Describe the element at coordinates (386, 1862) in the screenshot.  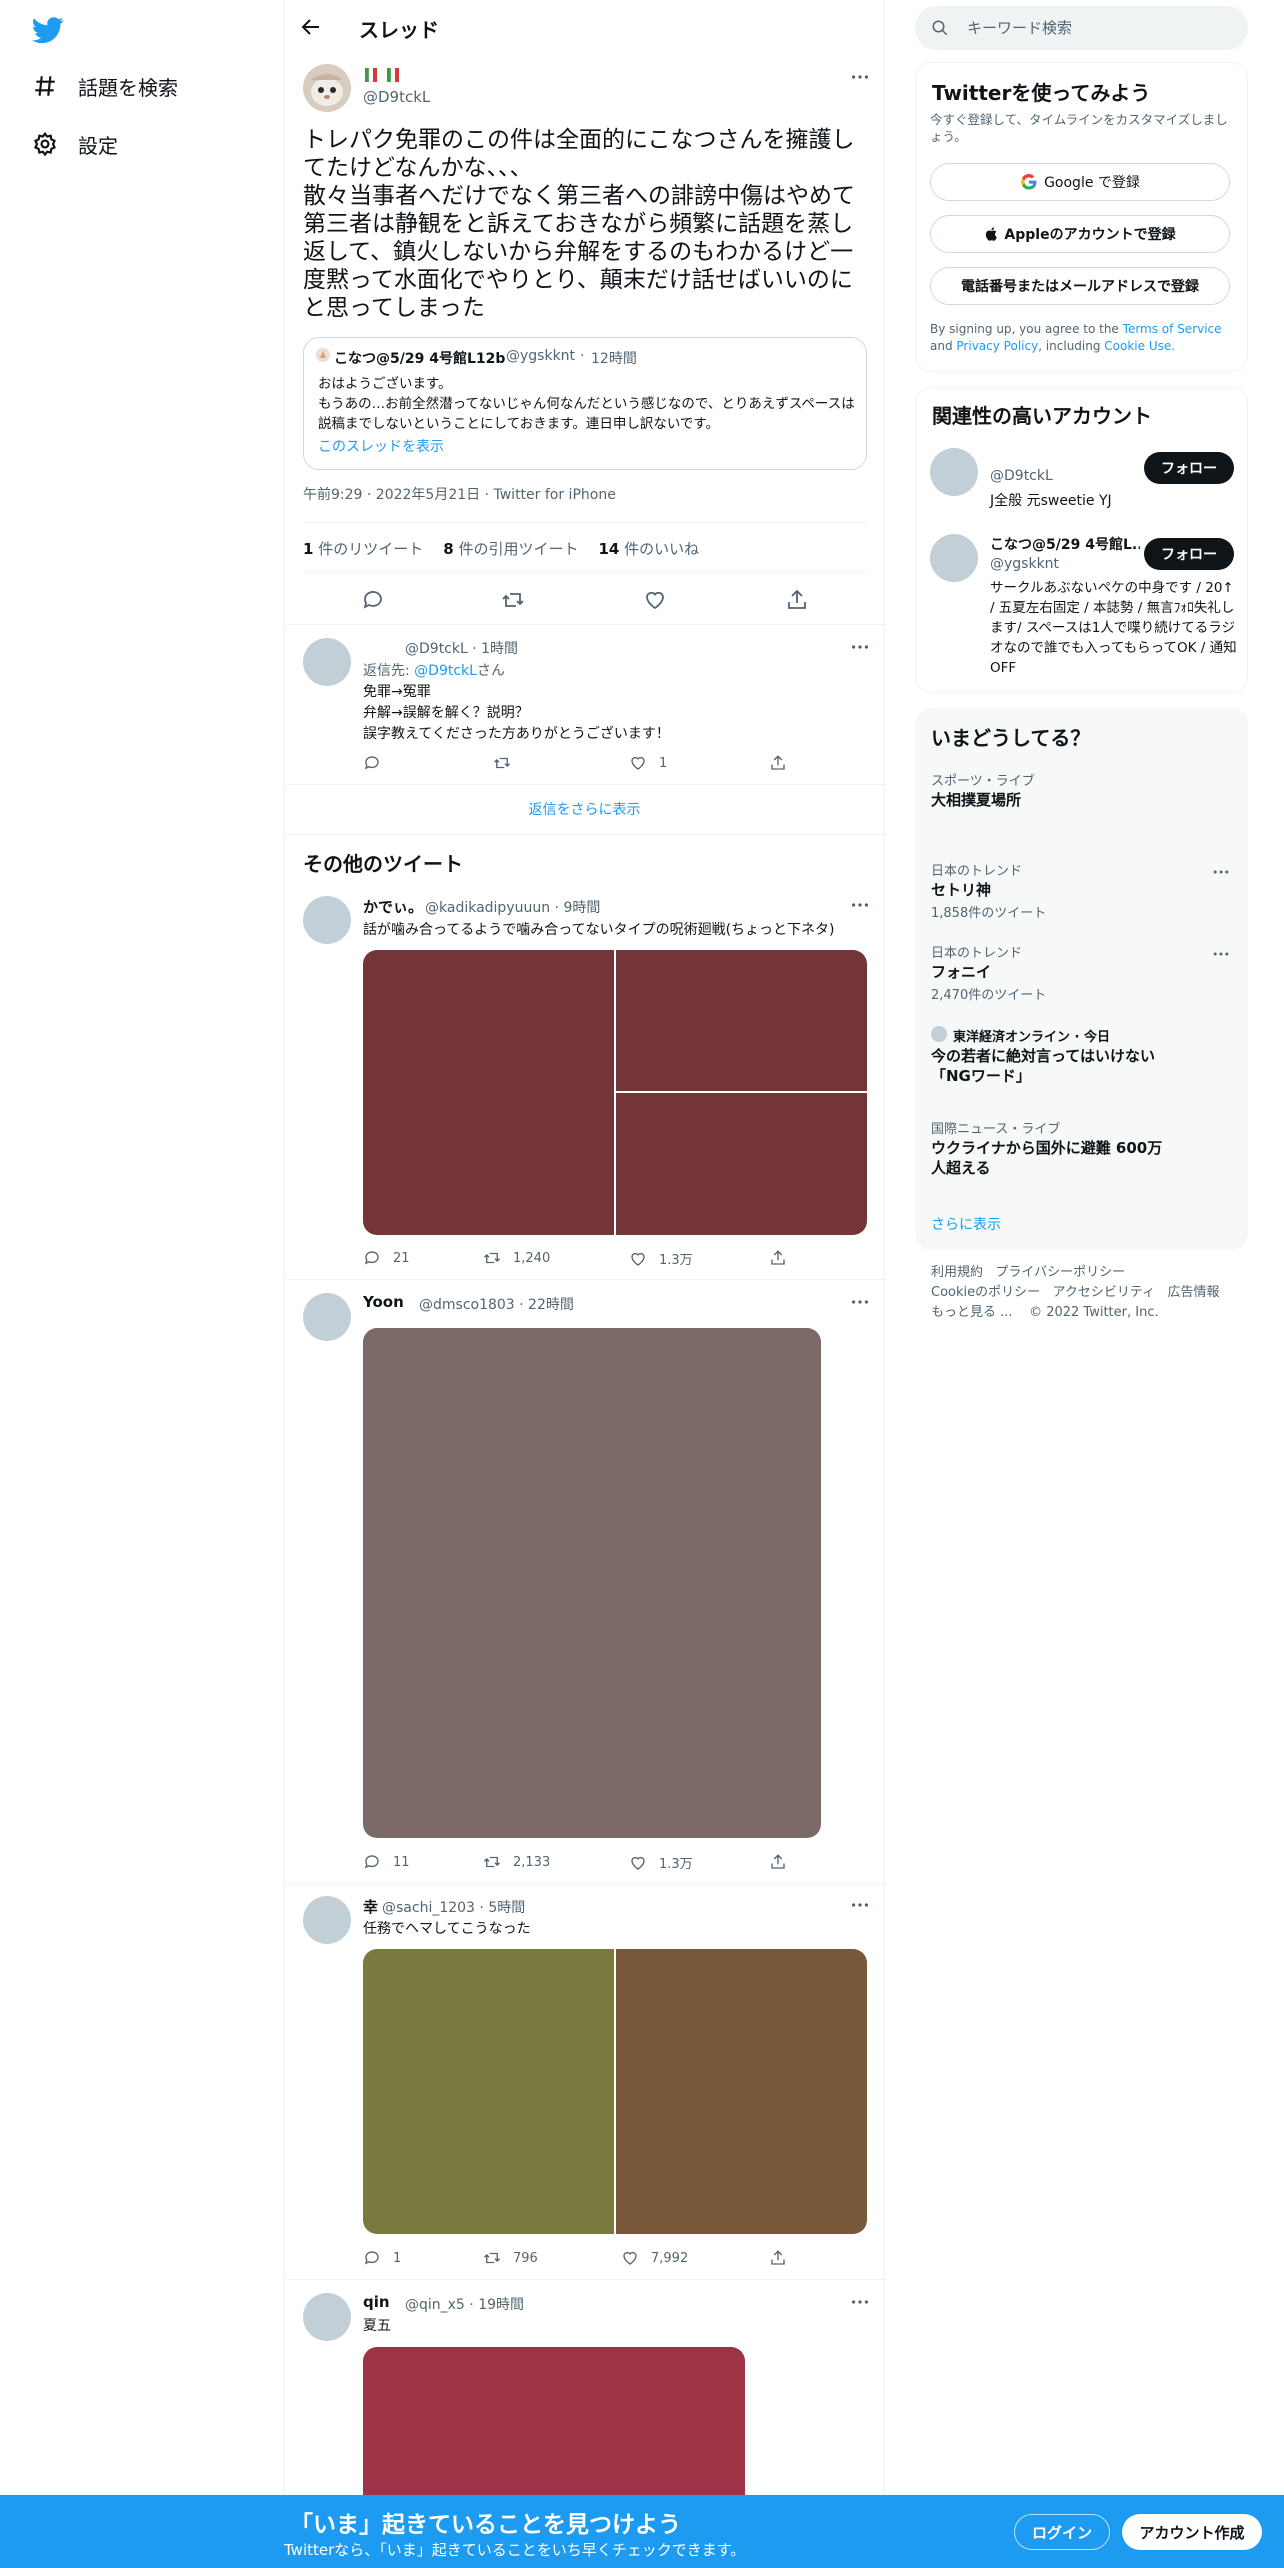
I see `reply-action: 11` at that location.